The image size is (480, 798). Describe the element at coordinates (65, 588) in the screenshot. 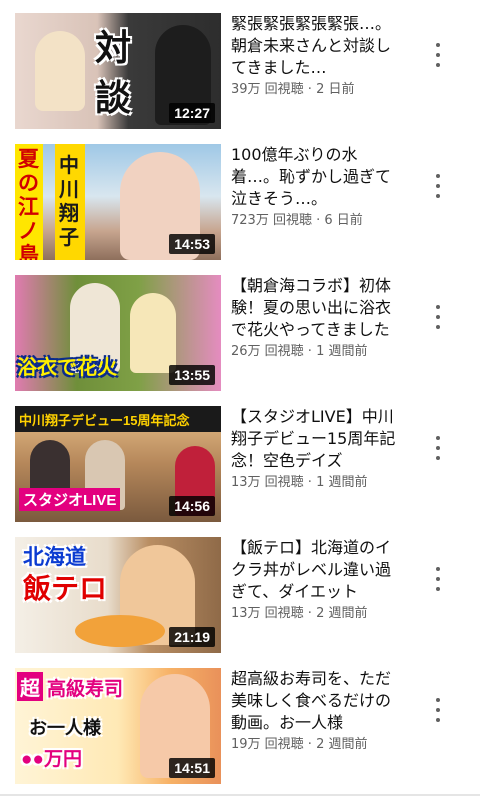

I see `thumbnail-overlay-text: 飯テロ` at that location.